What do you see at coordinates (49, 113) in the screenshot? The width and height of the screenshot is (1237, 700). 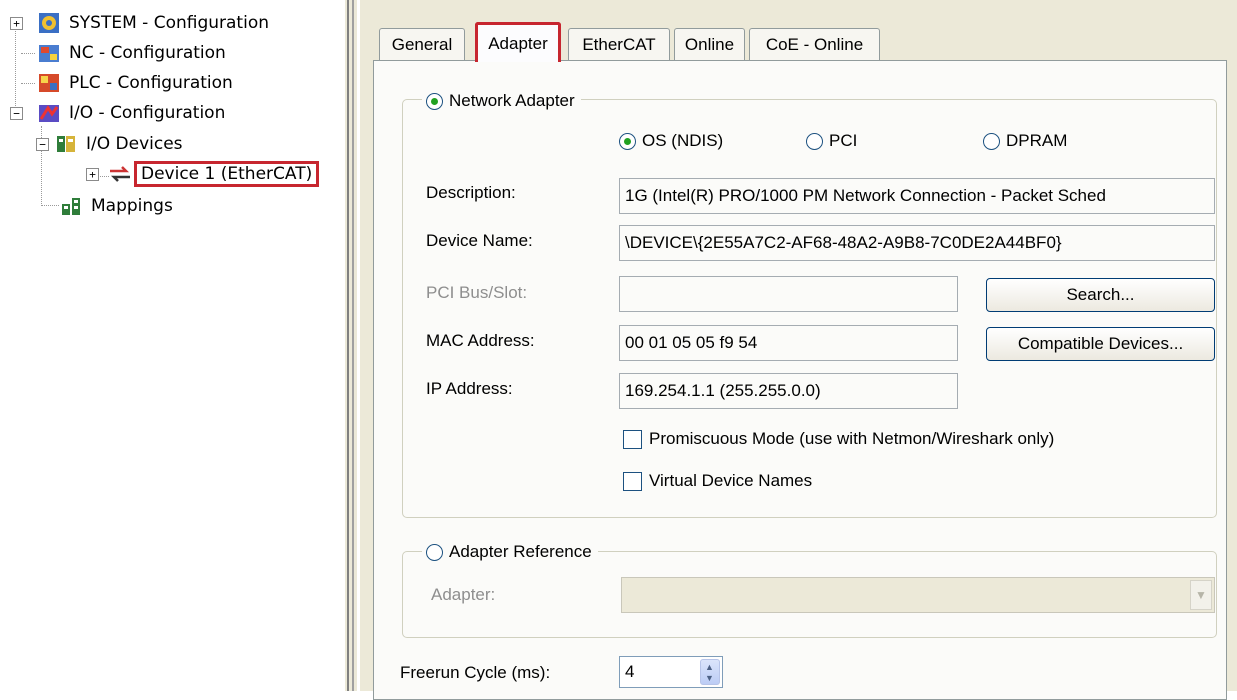 I see `io-config-icon` at bounding box center [49, 113].